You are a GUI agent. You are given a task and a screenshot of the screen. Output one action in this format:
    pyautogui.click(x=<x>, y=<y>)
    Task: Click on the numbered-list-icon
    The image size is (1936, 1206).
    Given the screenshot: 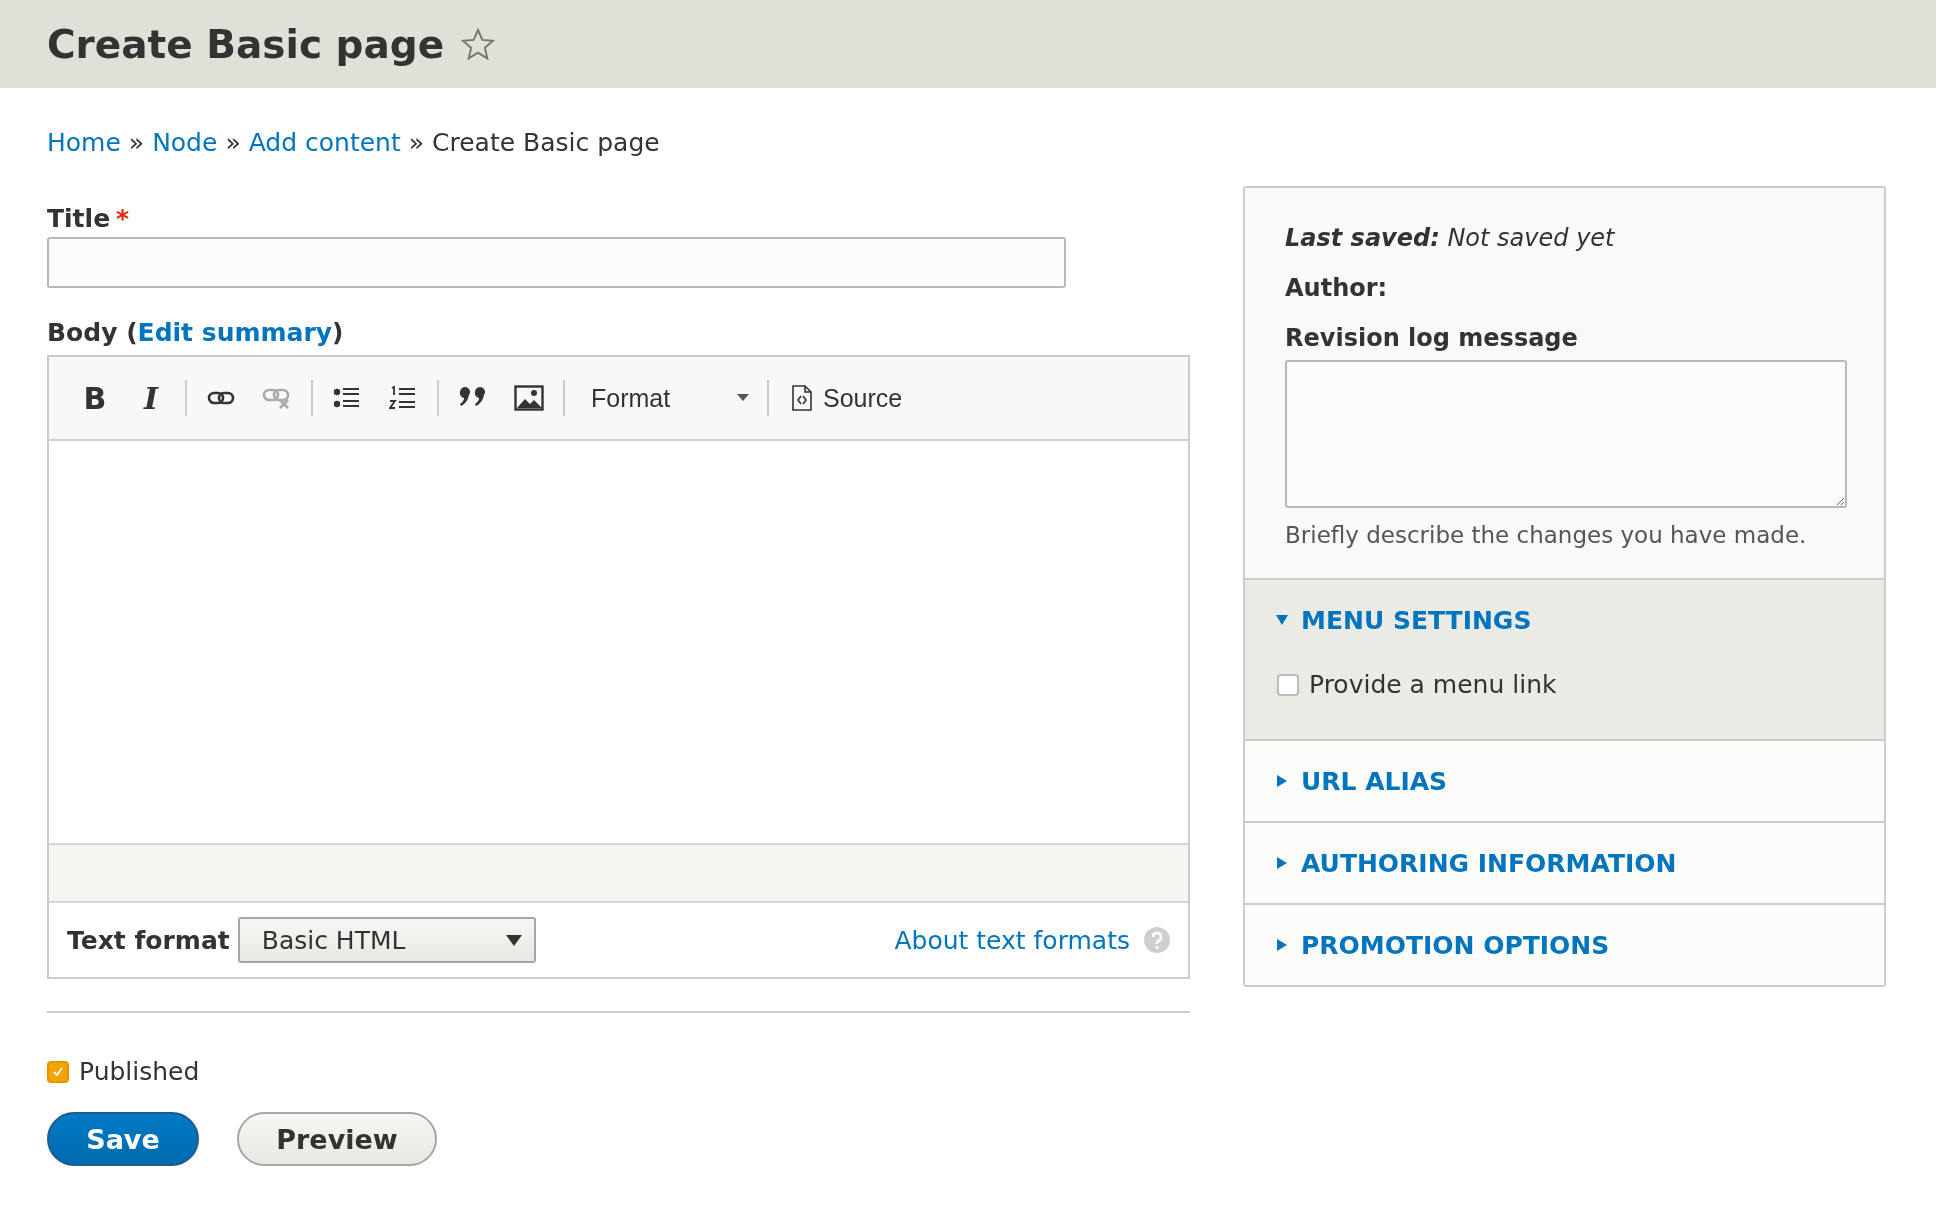 What is the action you would take?
    pyautogui.click(x=403, y=398)
    